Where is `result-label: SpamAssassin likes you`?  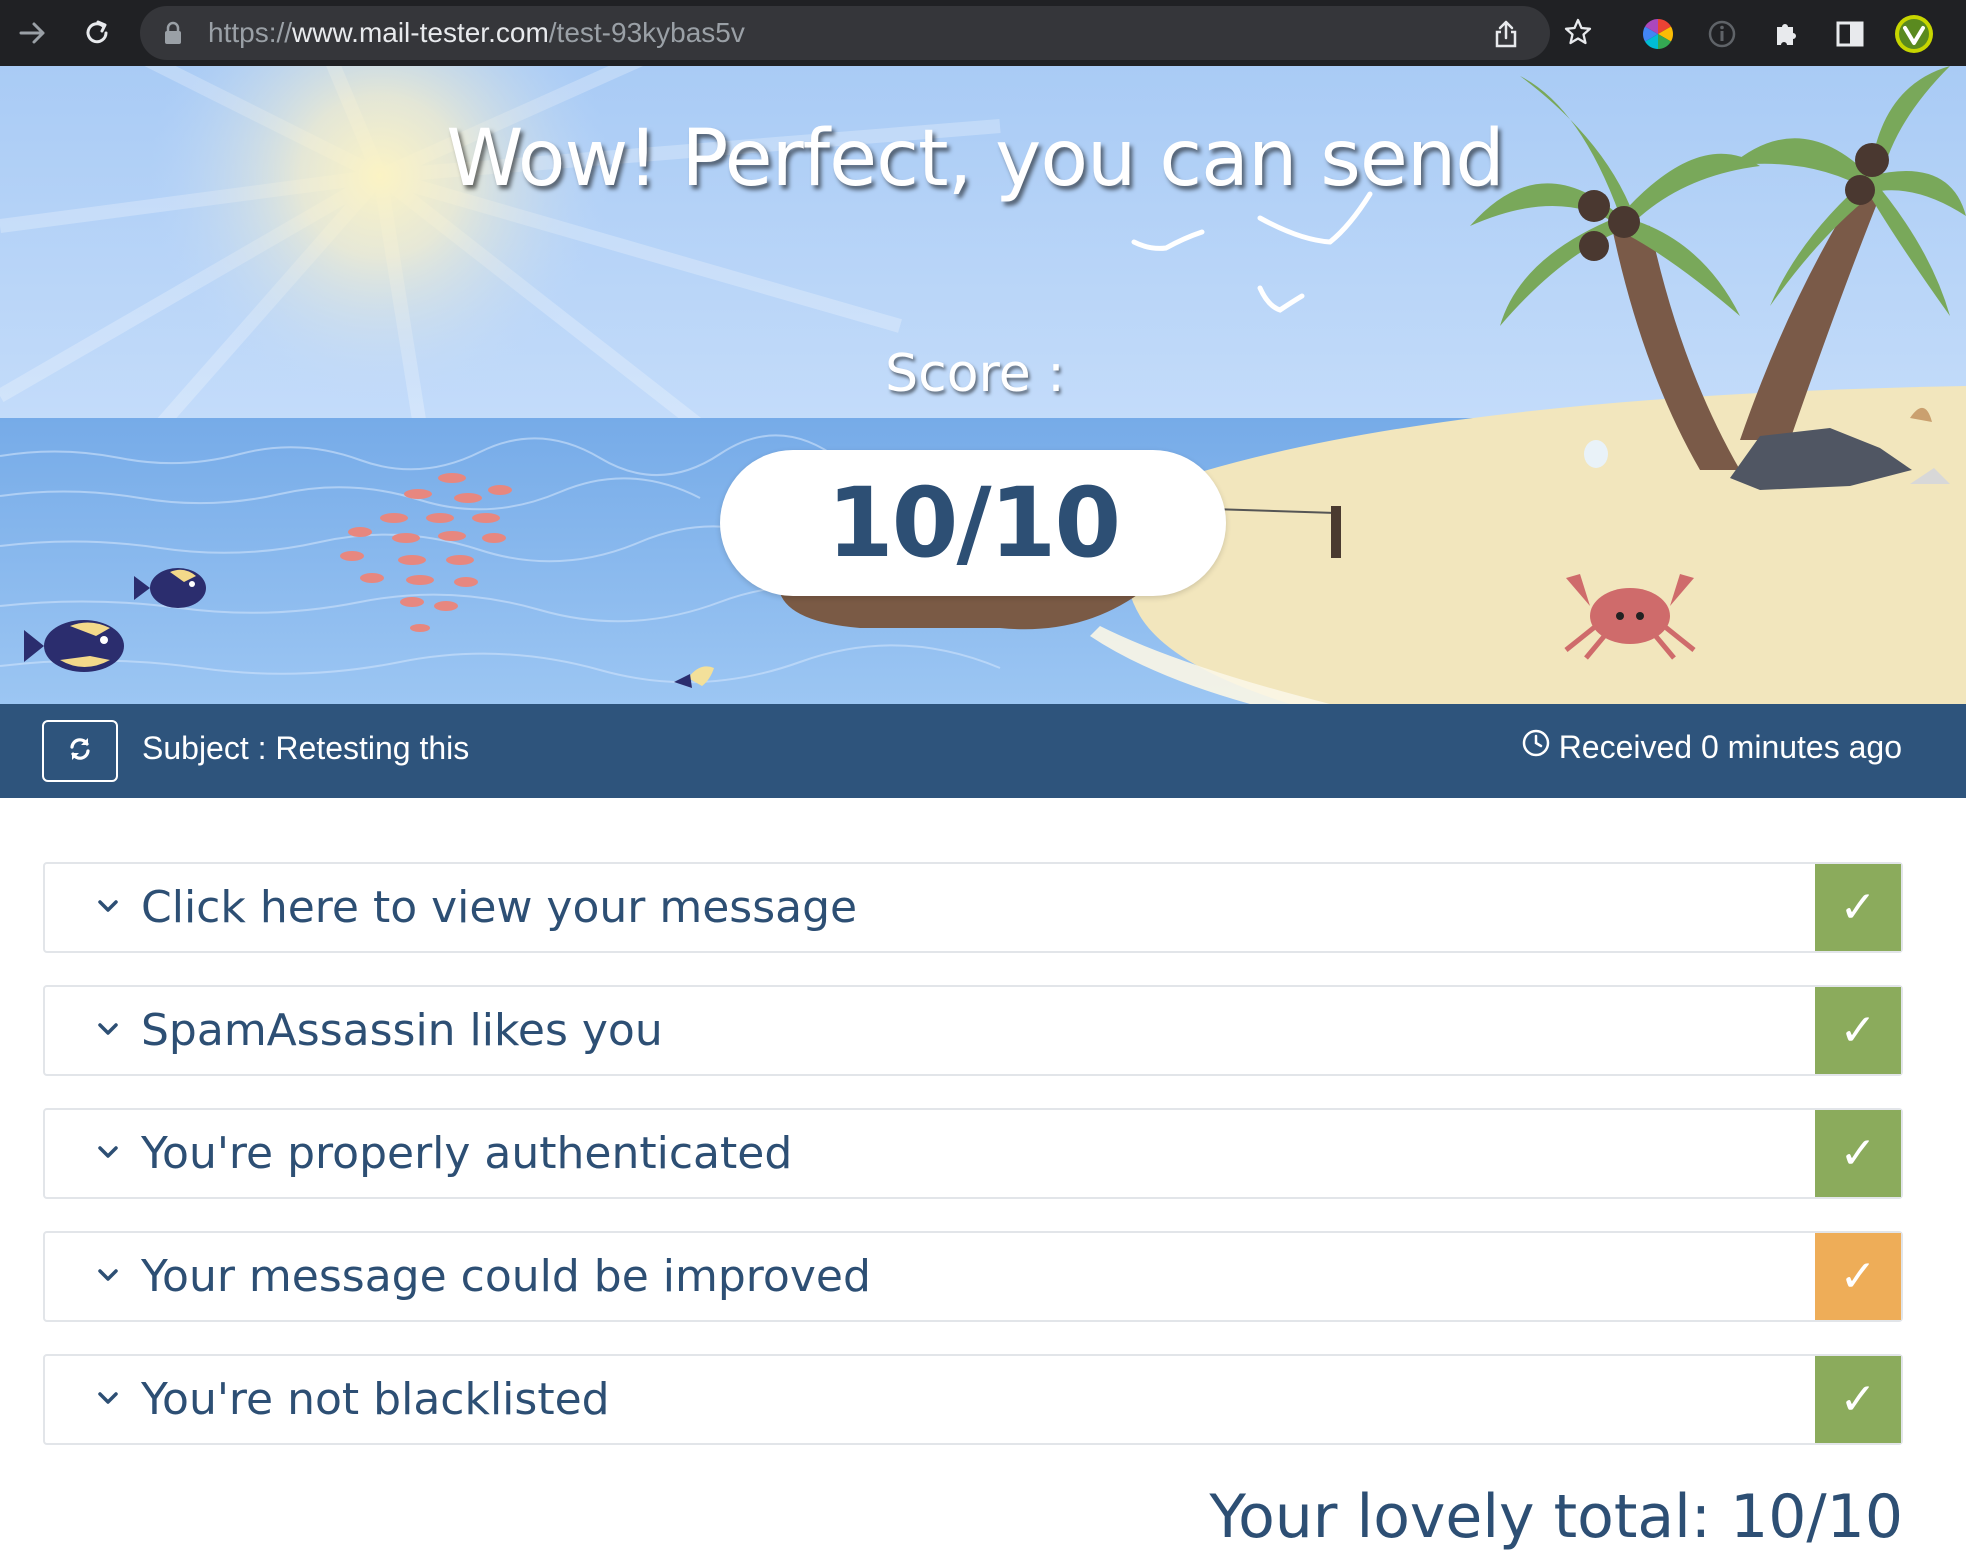
result-label: SpamAssassin likes you is located at coordinates (402, 1030).